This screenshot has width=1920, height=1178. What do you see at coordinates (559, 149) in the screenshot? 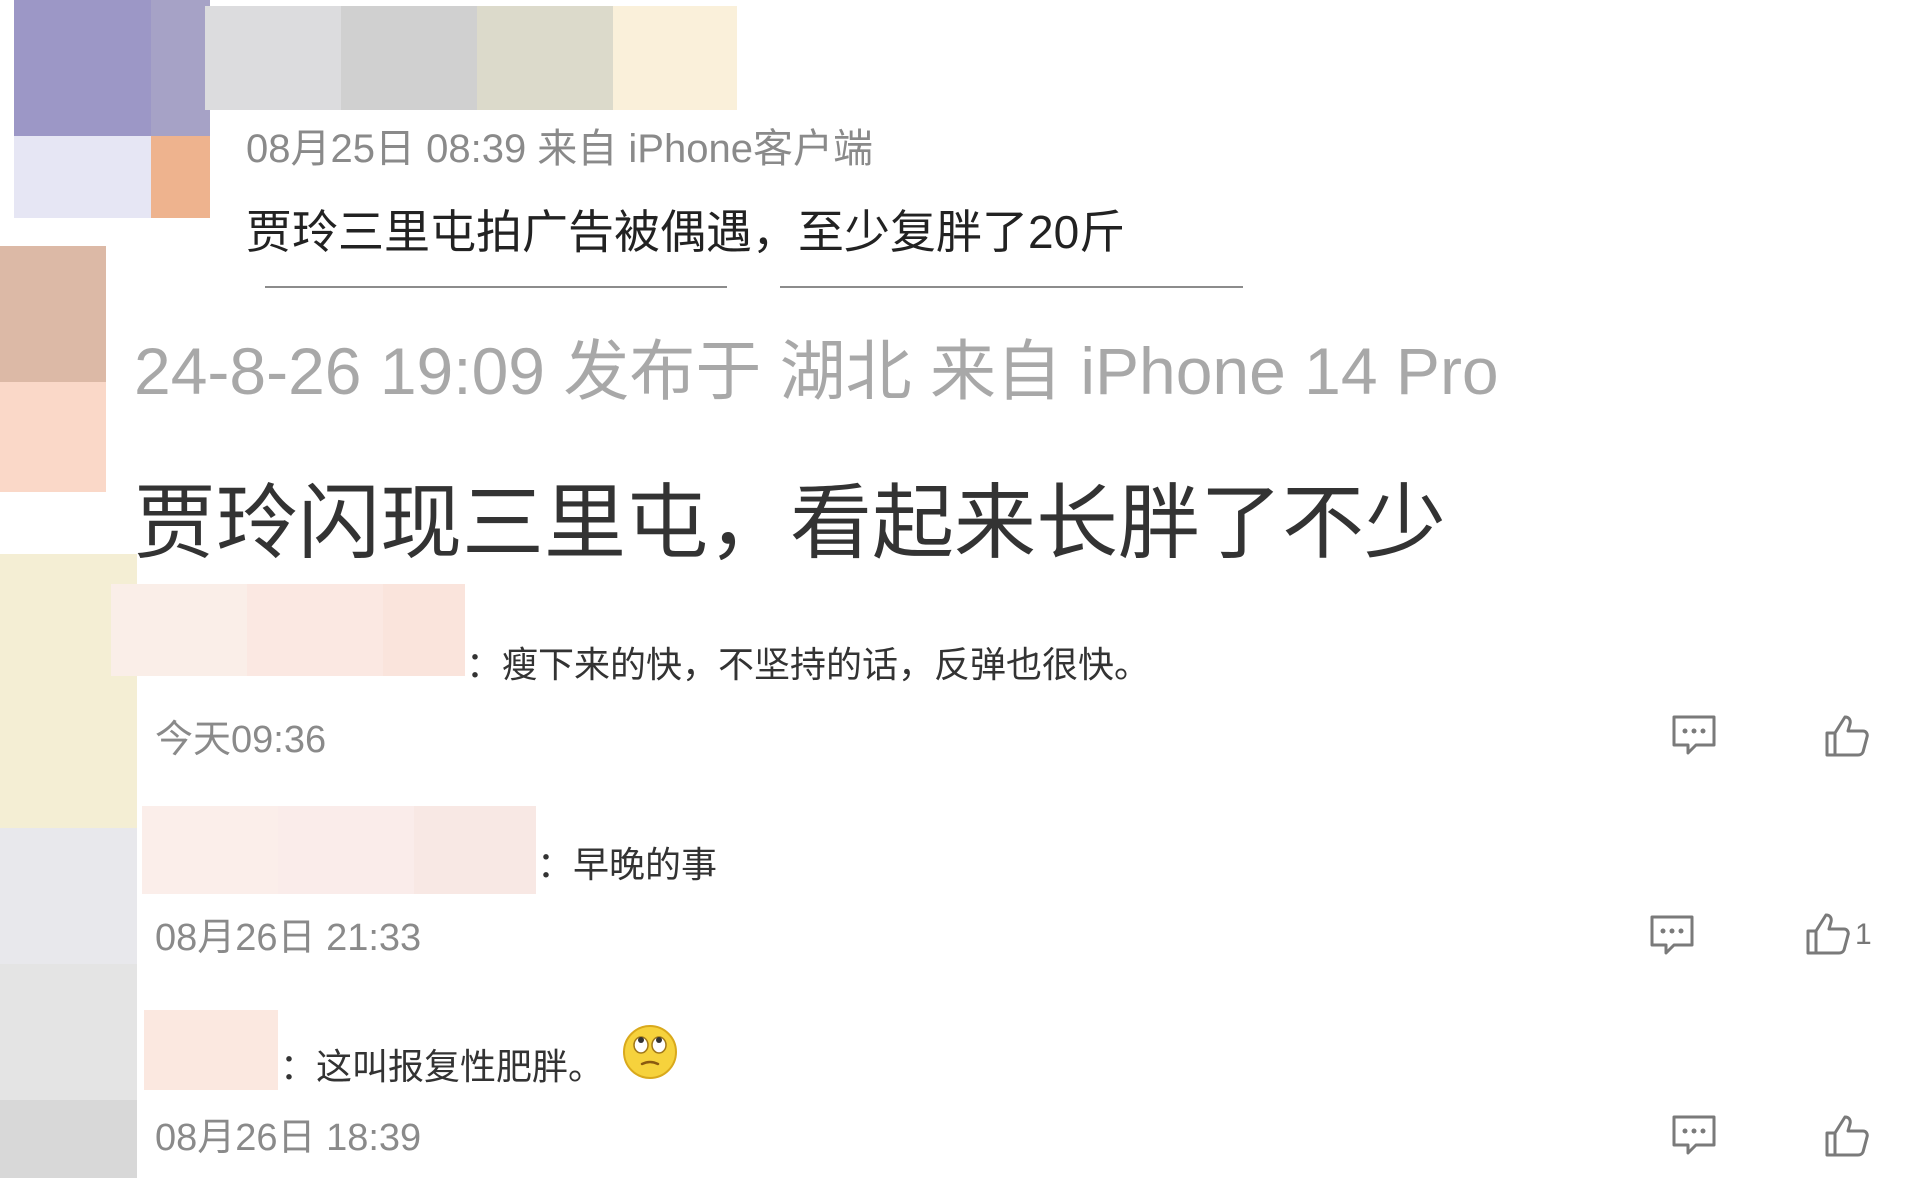
I see `post-meta: 08月25日 08:39 来自 iPhone客户端` at bounding box center [559, 149].